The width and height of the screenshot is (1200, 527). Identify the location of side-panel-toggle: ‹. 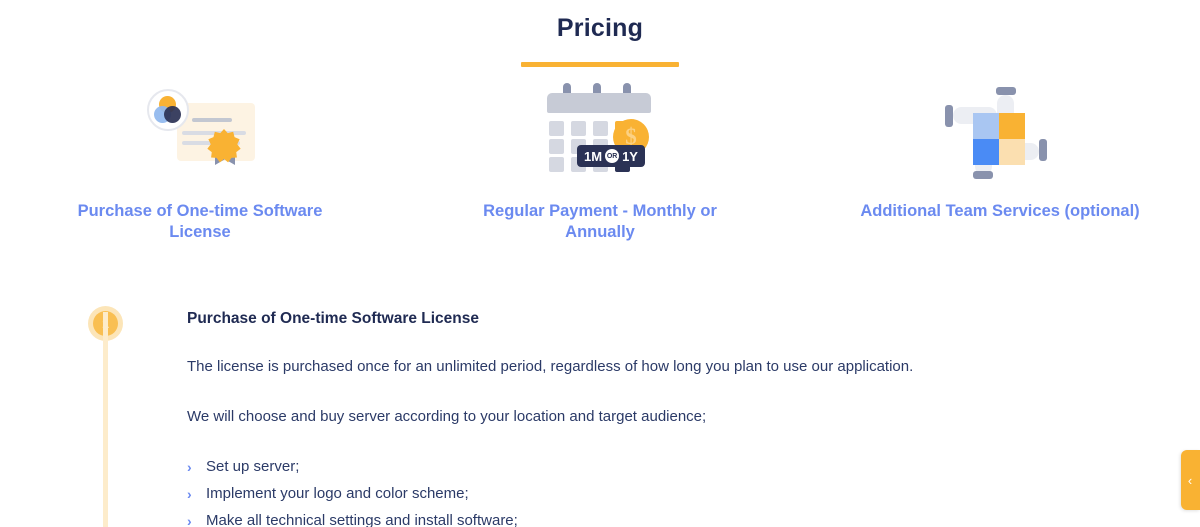
(1190, 480).